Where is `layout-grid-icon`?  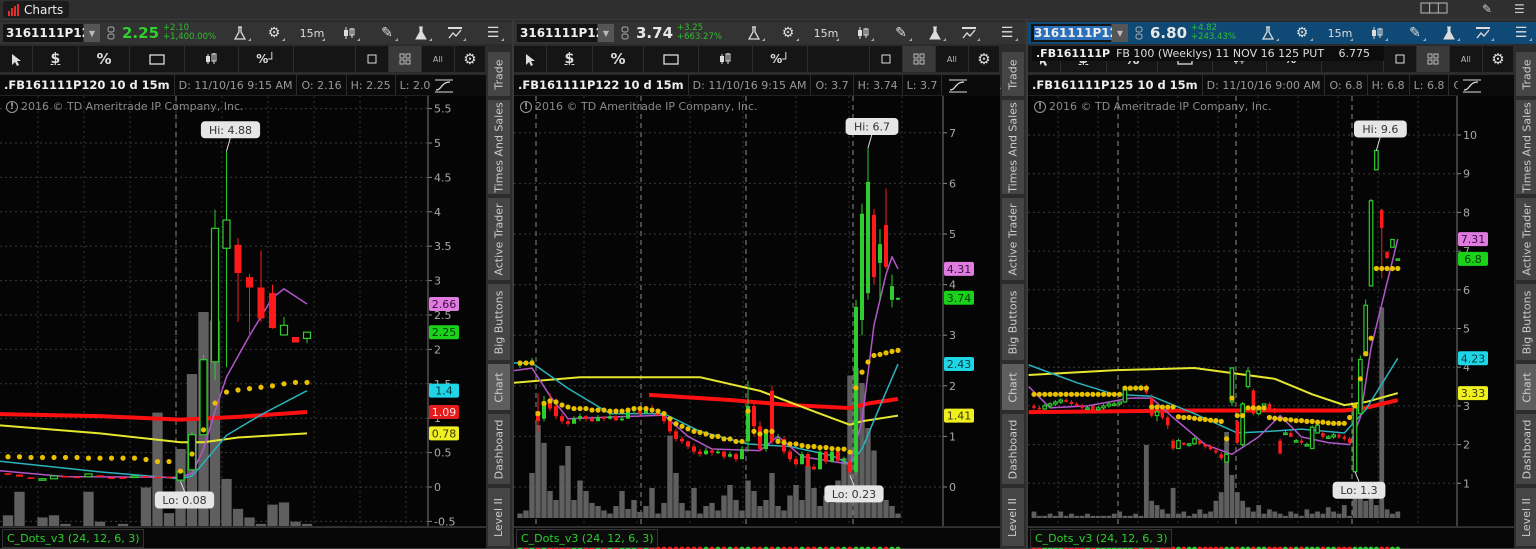
layout-grid-icon is located at coordinates (1434, 9).